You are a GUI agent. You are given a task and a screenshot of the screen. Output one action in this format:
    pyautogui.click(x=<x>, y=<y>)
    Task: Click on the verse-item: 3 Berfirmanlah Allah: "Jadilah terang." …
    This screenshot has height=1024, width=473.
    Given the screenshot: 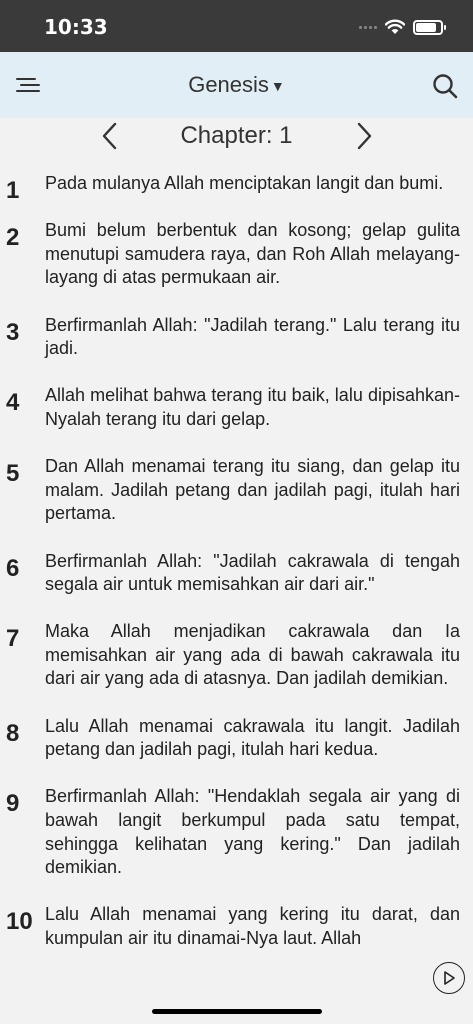 What is the action you would take?
    pyautogui.click(x=236, y=337)
    